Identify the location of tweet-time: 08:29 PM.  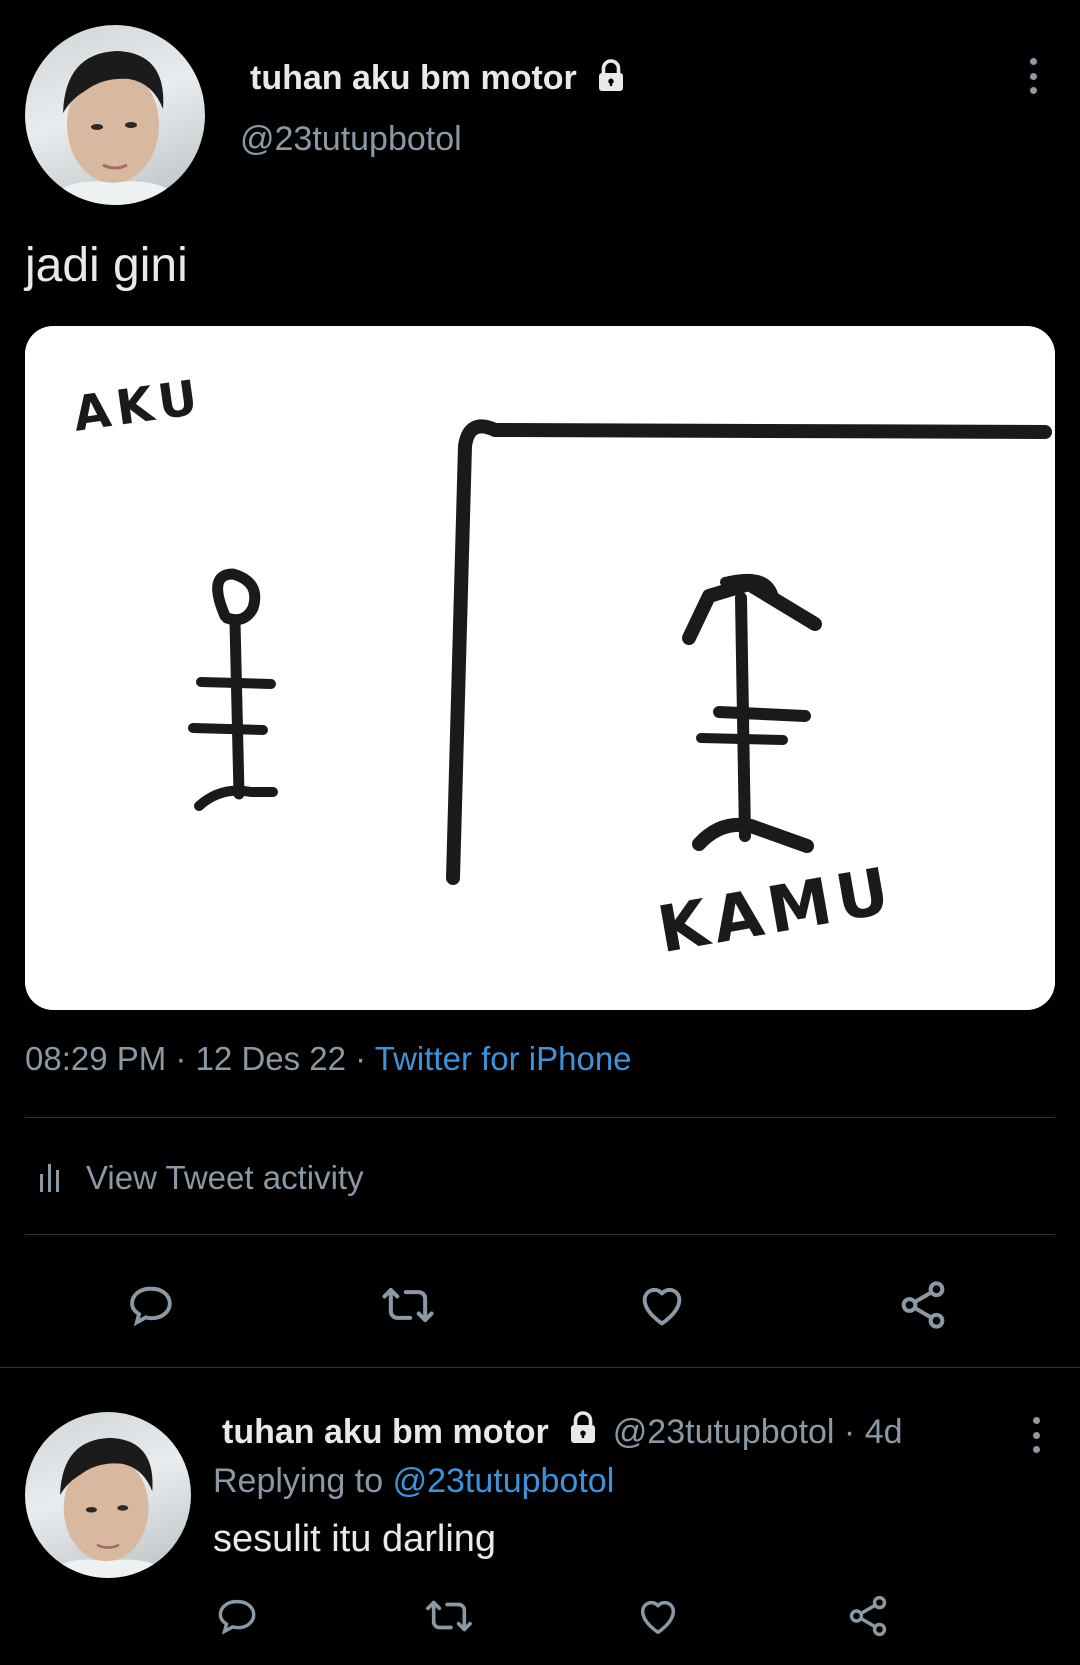
(96, 1058).